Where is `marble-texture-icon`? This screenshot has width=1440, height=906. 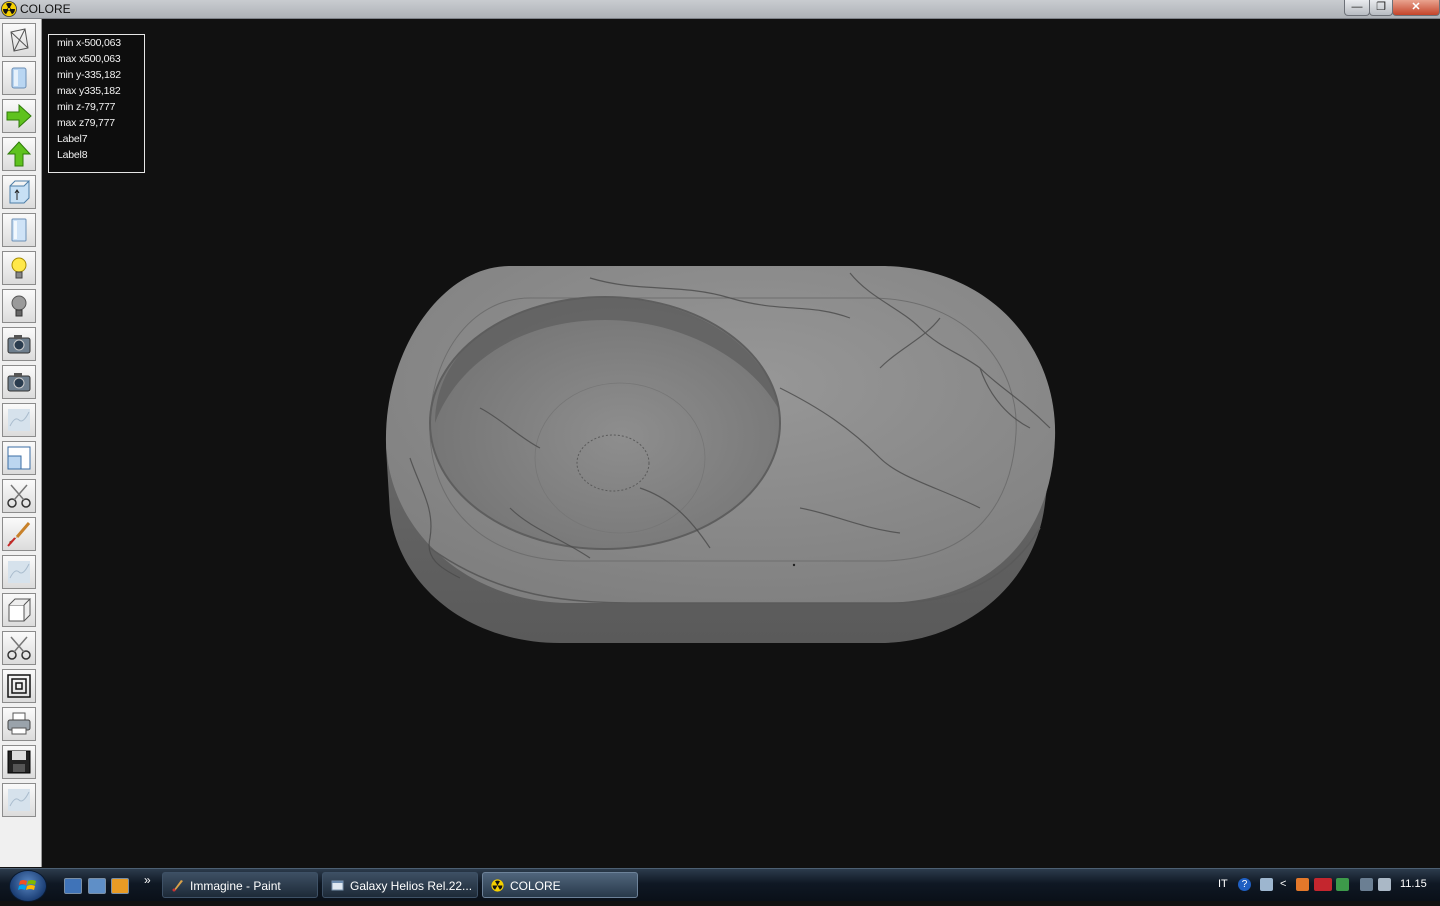 marble-texture-icon is located at coordinates (19, 420).